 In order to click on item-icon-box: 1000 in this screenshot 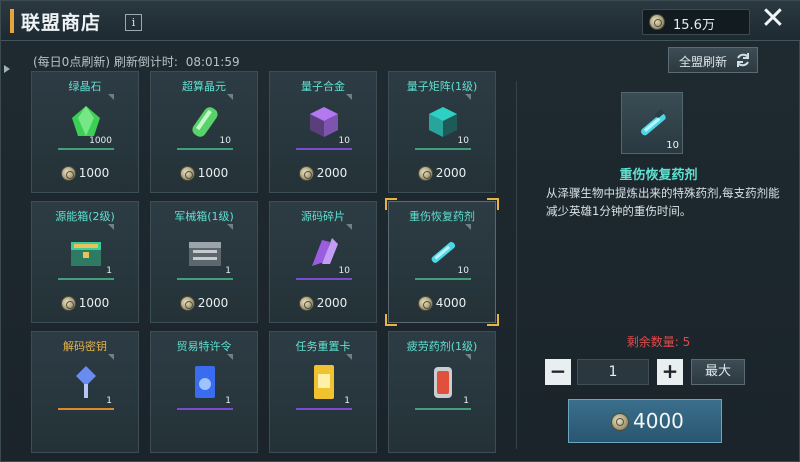, I will do `click(86, 122)`.